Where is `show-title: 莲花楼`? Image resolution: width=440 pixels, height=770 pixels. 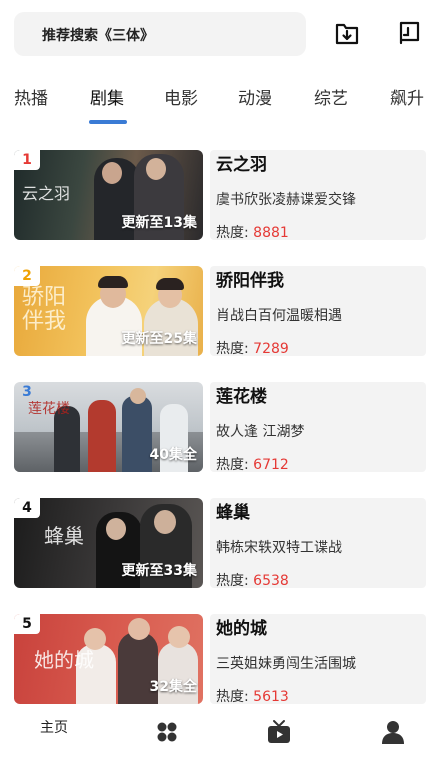 show-title: 莲花楼 is located at coordinates (241, 394).